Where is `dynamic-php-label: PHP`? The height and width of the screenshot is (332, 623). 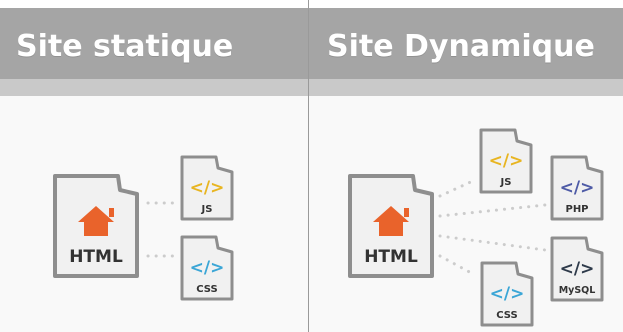
dynamic-php-label: PHP is located at coordinates (576, 209).